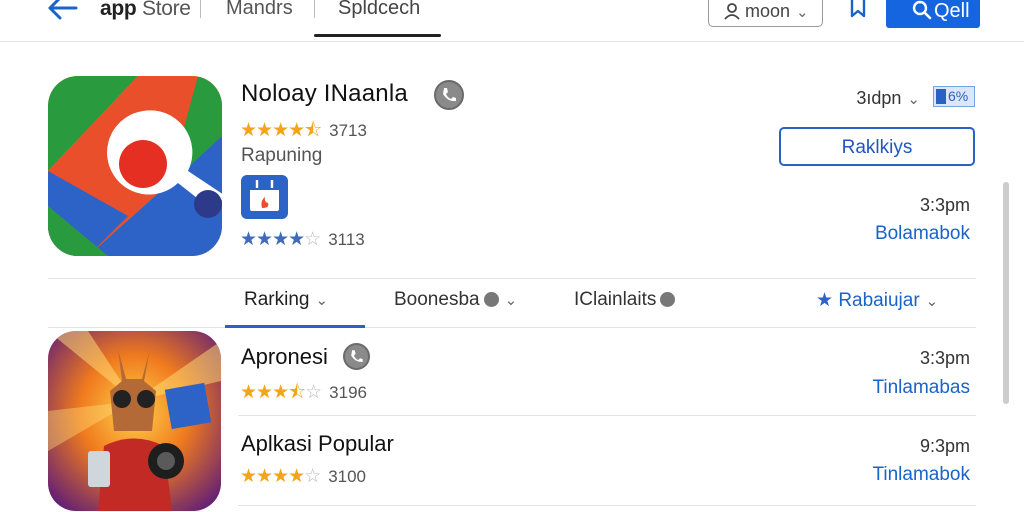  What do you see at coordinates (317, 444) in the screenshot?
I see `list-item-title: Aplkasi Popular` at bounding box center [317, 444].